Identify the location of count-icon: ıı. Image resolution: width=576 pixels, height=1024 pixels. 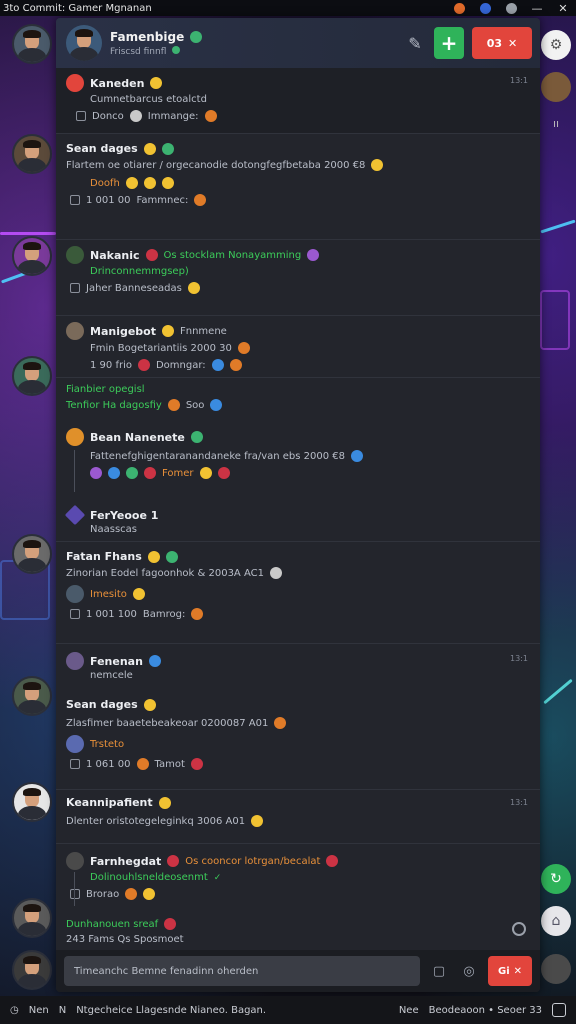
(556, 123).